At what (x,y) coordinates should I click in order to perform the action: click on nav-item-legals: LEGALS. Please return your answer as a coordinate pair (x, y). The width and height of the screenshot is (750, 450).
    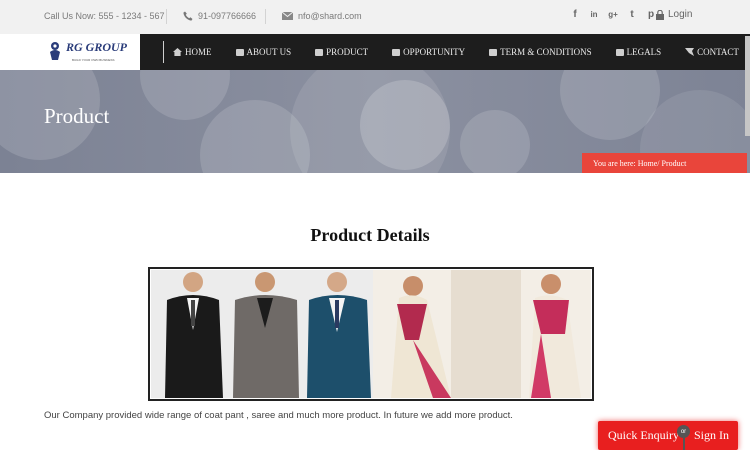
    Looking at the image, I should click on (638, 52).